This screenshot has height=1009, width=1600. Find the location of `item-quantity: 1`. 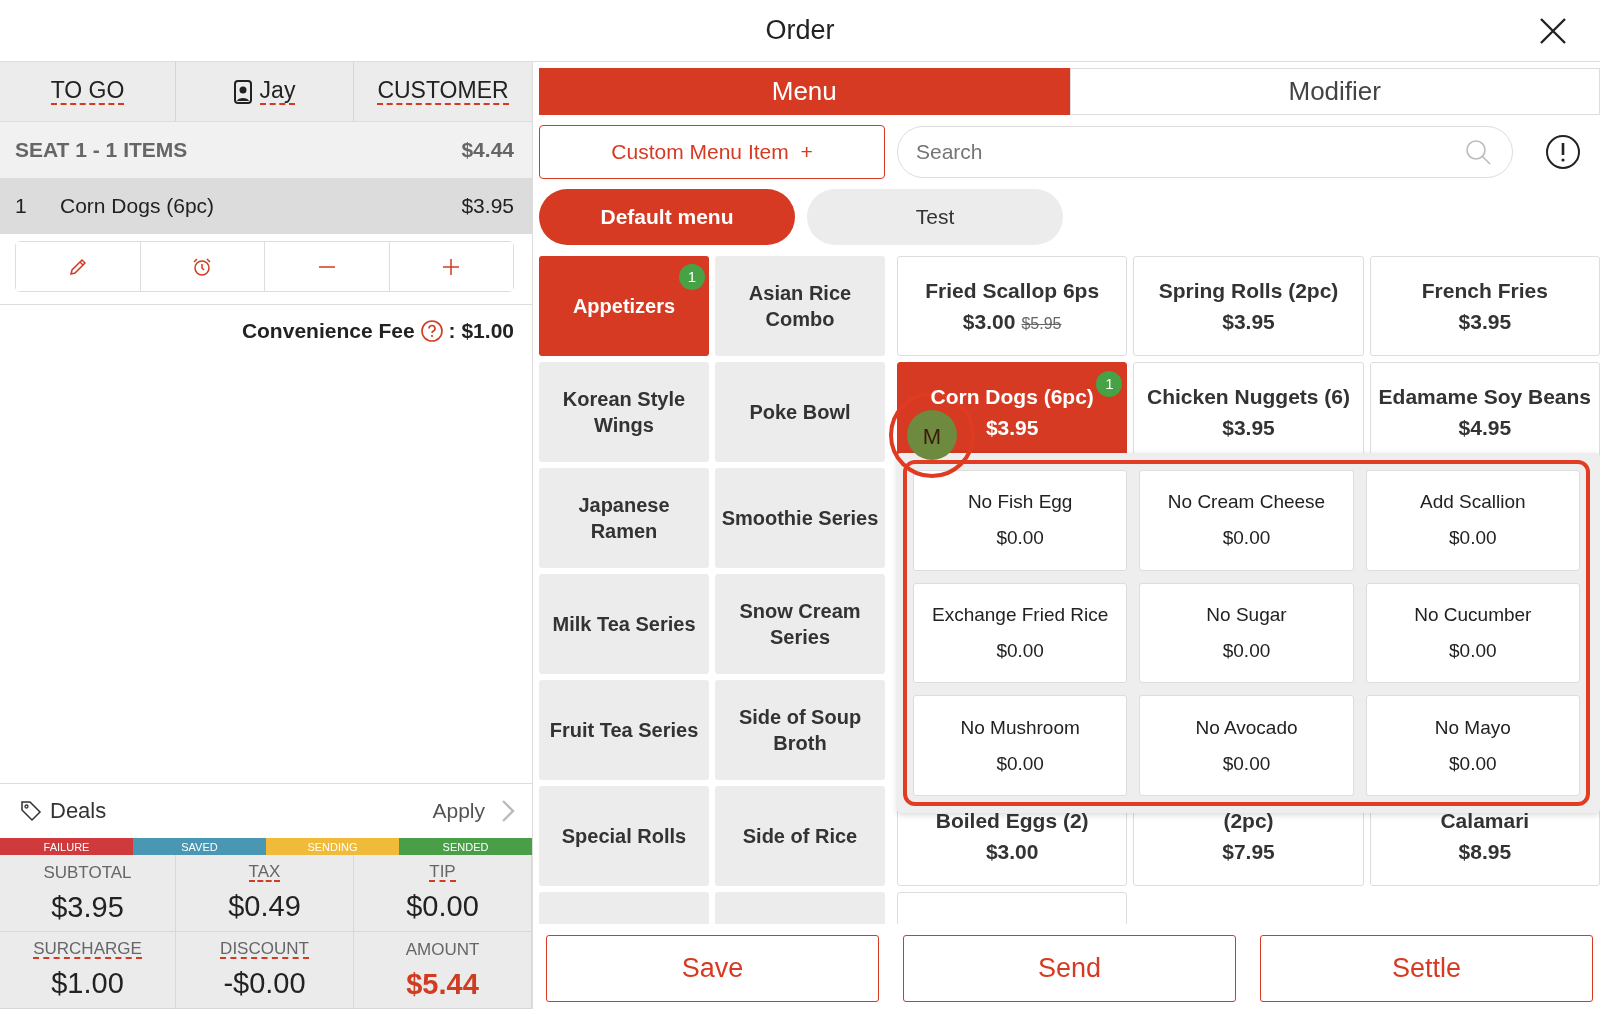

item-quantity: 1 is located at coordinates (21, 206).